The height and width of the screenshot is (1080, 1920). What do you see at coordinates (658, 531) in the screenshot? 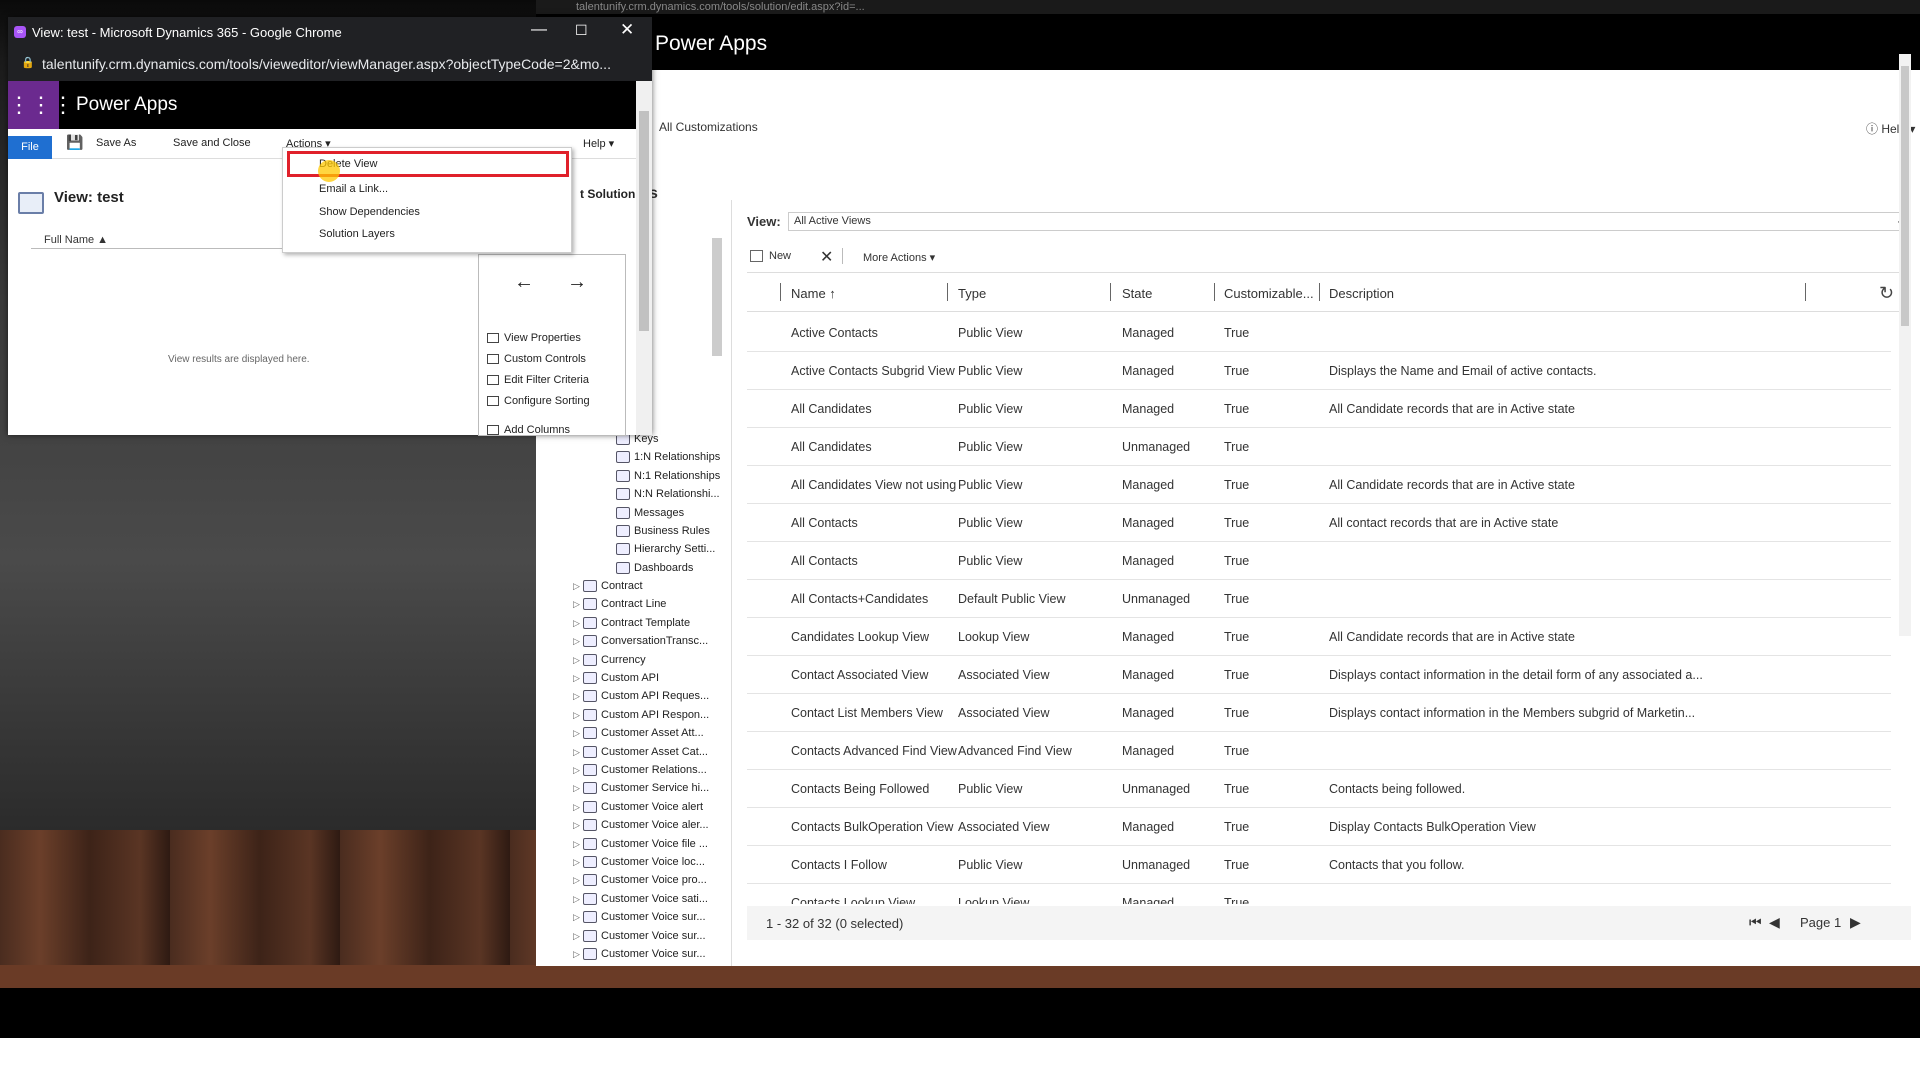
I see `tree-item: Business Rules` at bounding box center [658, 531].